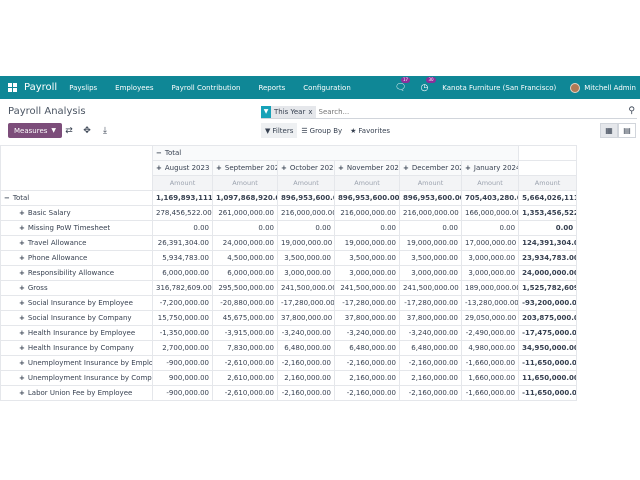 This screenshot has width=640, height=480. What do you see at coordinates (370, 130) in the screenshot?
I see `favorites-button: ★ Favorites` at bounding box center [370, 130].